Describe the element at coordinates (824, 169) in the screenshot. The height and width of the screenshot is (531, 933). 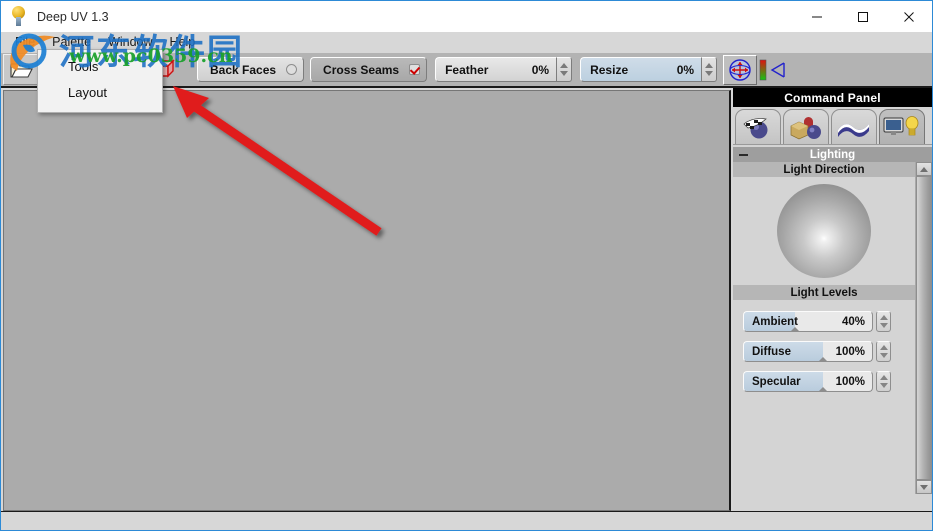
I see `light-direction-header: Light Direction` at that location.